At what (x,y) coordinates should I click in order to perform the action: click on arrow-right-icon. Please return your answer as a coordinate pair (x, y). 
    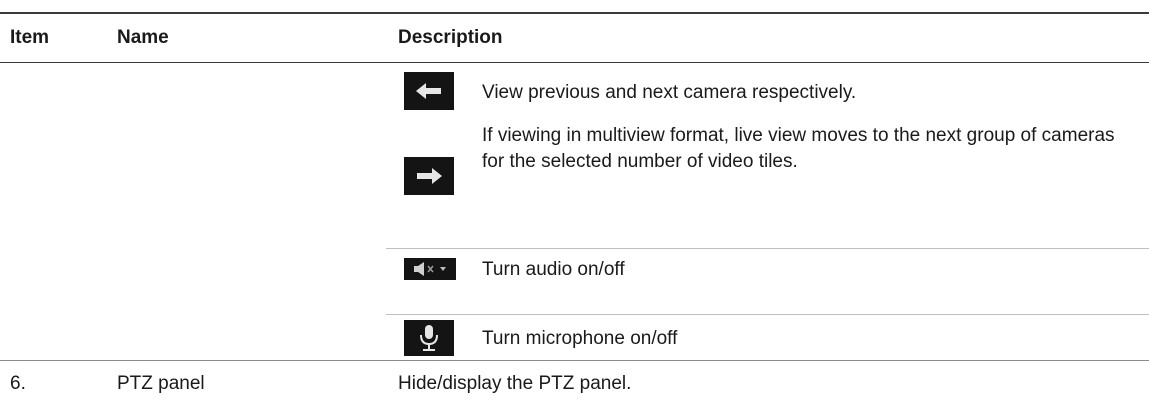
    Looking at the image, I should click on (429, 176).